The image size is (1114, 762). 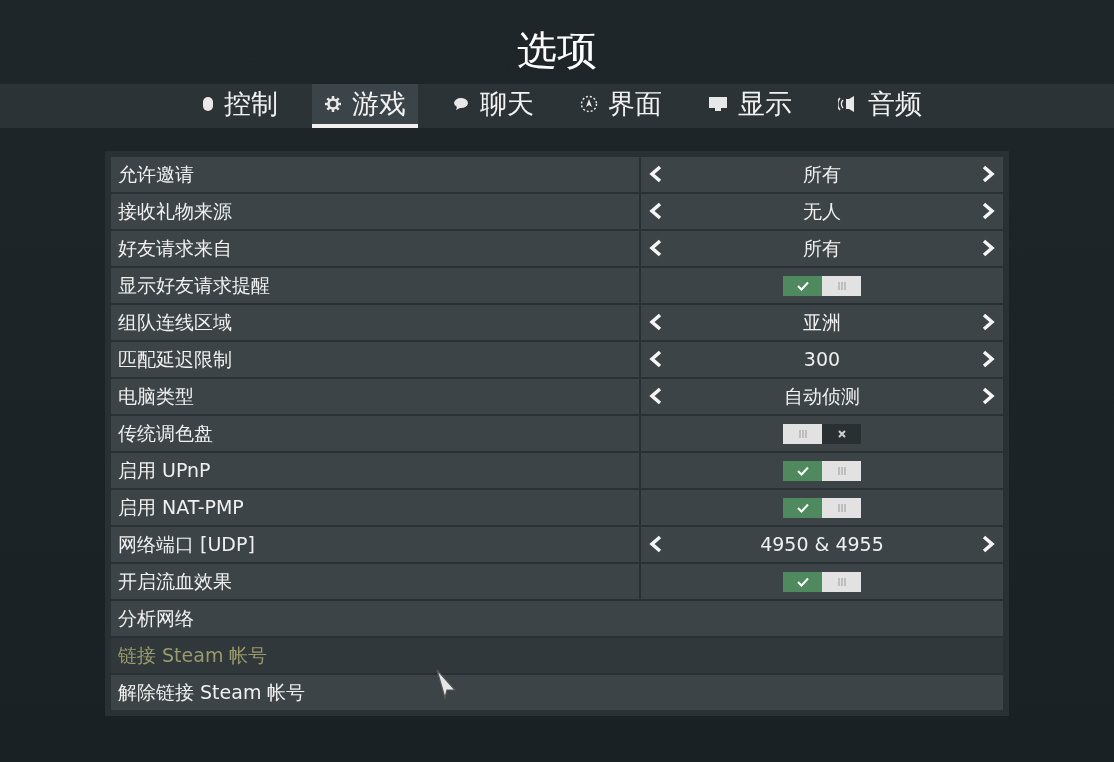 I want to click on page-title: 选项, so click(x=557, y=50).